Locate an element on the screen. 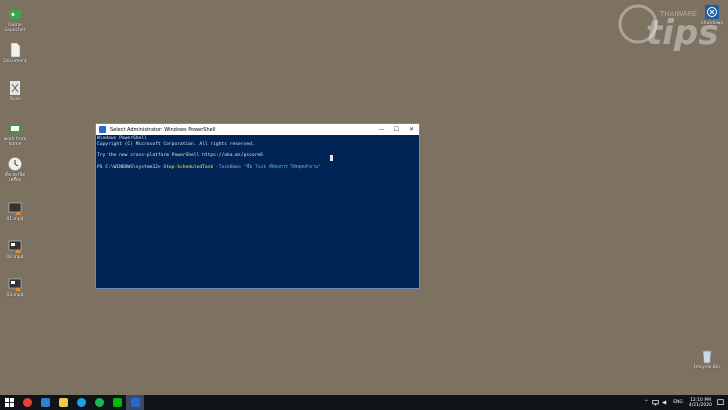 The height and width of the screenshot is (410, 728). start-button is located at coordinates (9, 402).